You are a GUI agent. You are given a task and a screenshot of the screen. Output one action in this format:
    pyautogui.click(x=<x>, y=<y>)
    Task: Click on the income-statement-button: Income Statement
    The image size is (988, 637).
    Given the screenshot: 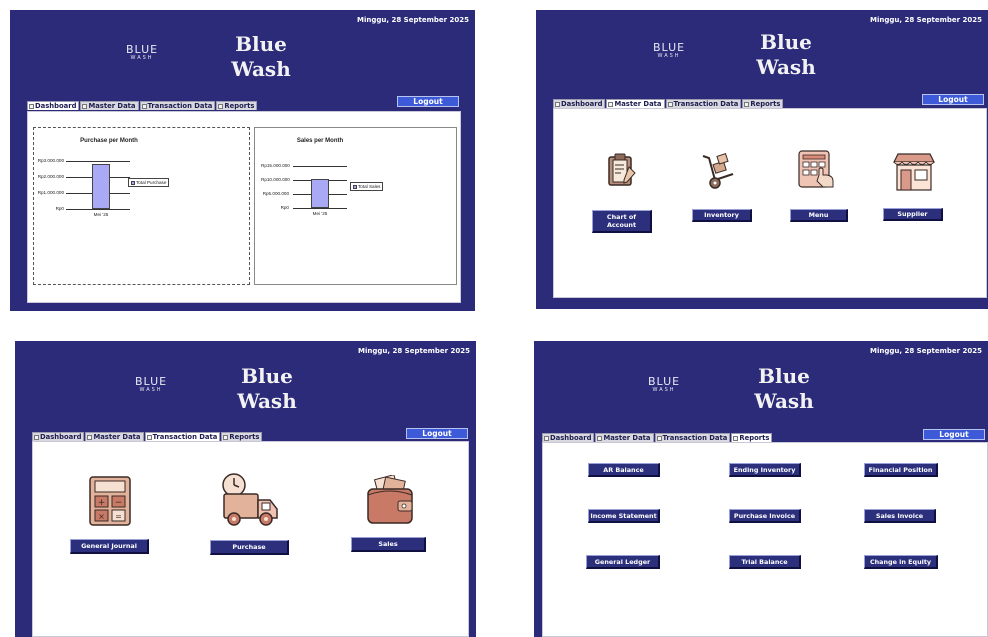 What is the action you would take?
    pyautogui.click(x=624, y=516)
    